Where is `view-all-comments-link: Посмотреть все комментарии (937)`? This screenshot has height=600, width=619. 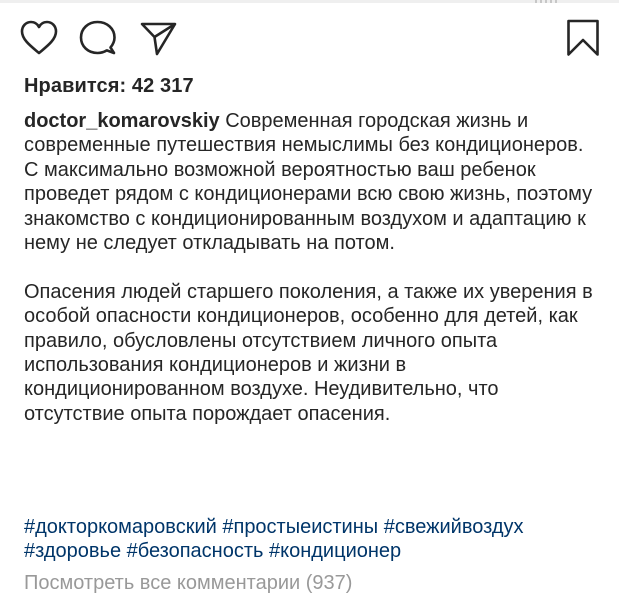
view-all-comments-link: Посмотреть все комментарии (937) is located at coordinates (188, 583).